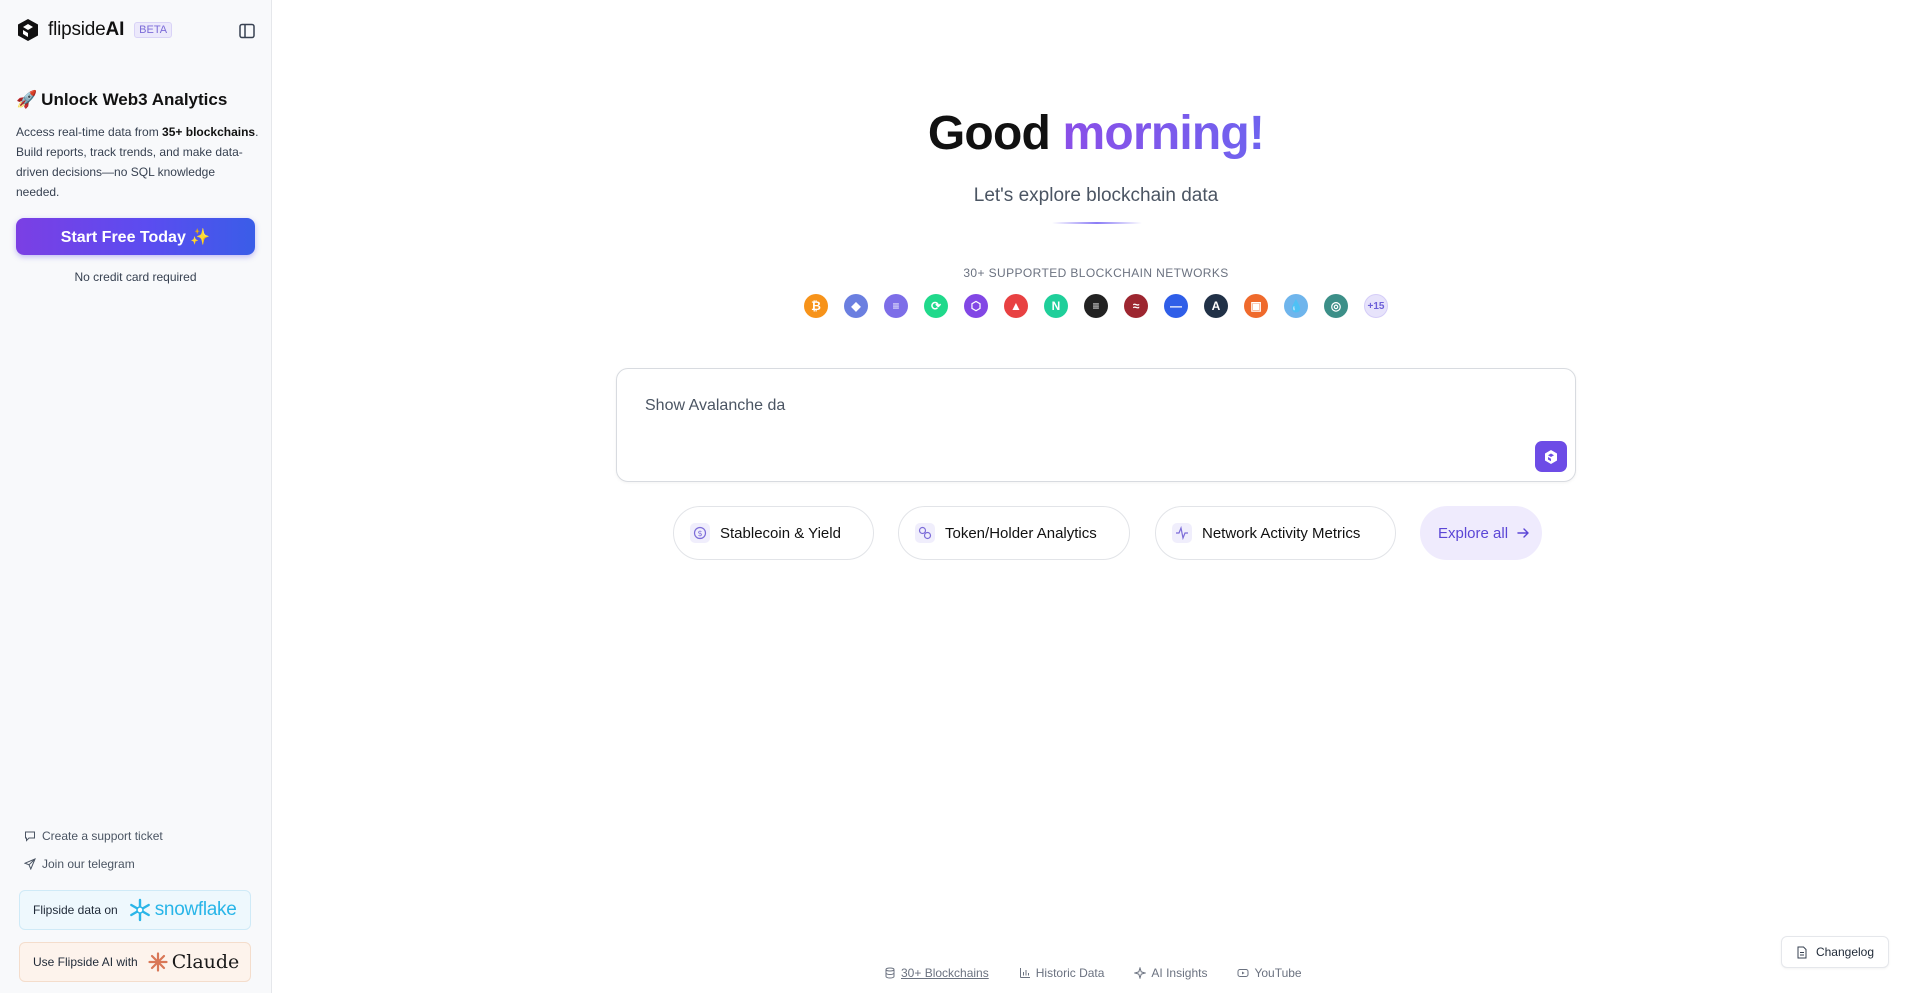 The image size is (1920, 993). Describe the element at coordinates (936, 306) in the screenshot. I see `chain-flow-icon: ⟳` at that location.